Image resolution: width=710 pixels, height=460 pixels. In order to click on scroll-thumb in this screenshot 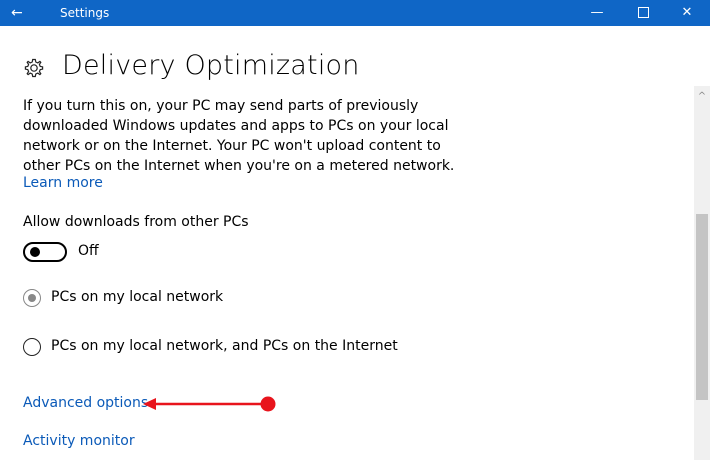, I will do `click(702, 307)`.